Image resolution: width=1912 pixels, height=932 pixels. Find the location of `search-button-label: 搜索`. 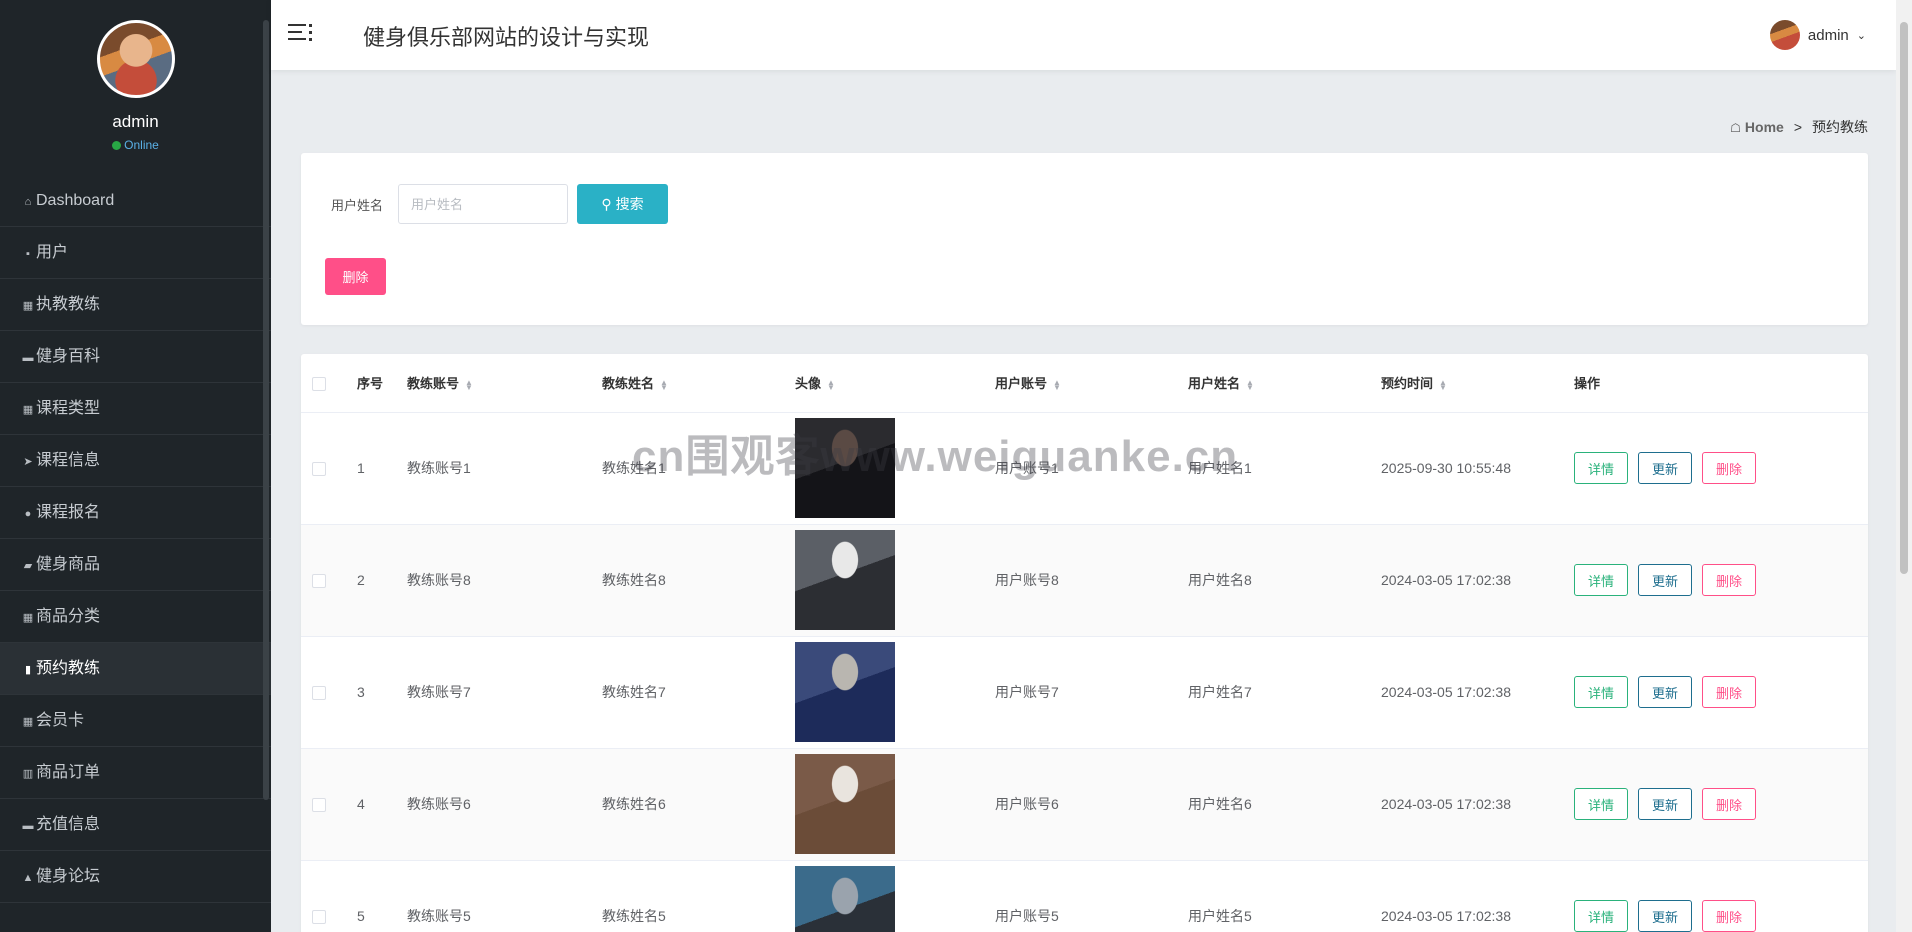

search-button-label: 搜索 is located at coordinates (629, 204).